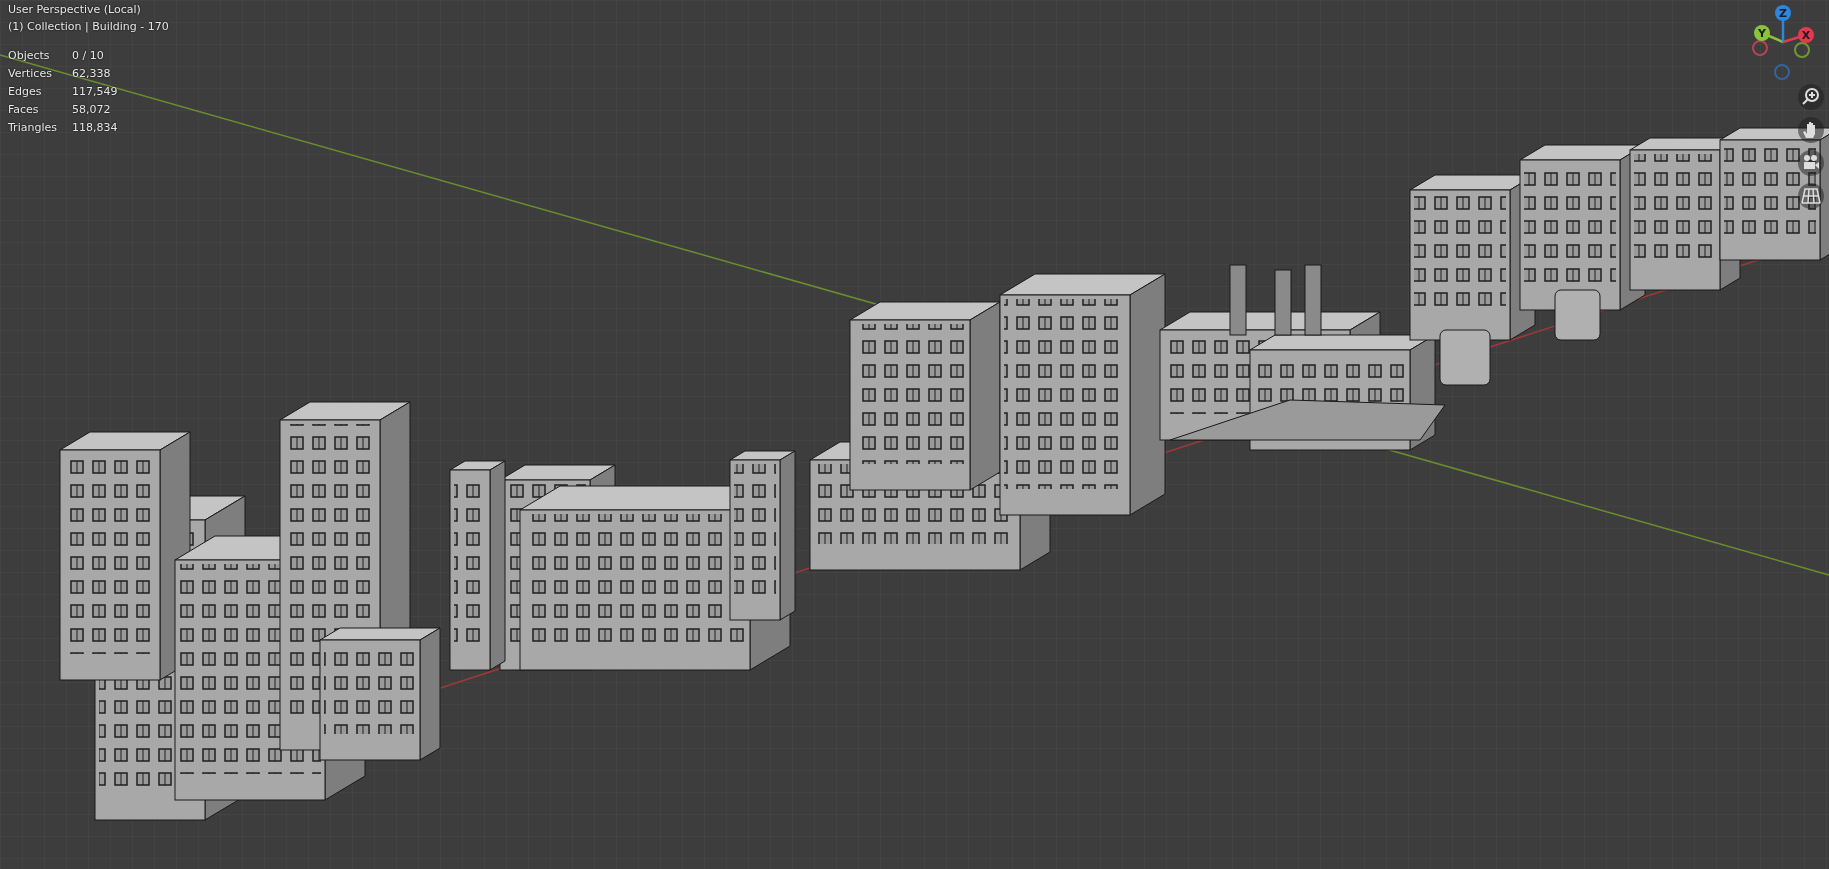 Image resolution: width=1829 pixels, height=869 pixels. What do you see at coordinates (1811, 163) in the screenshot?
I see `camera-icon` at bounding box center [1811, 163].